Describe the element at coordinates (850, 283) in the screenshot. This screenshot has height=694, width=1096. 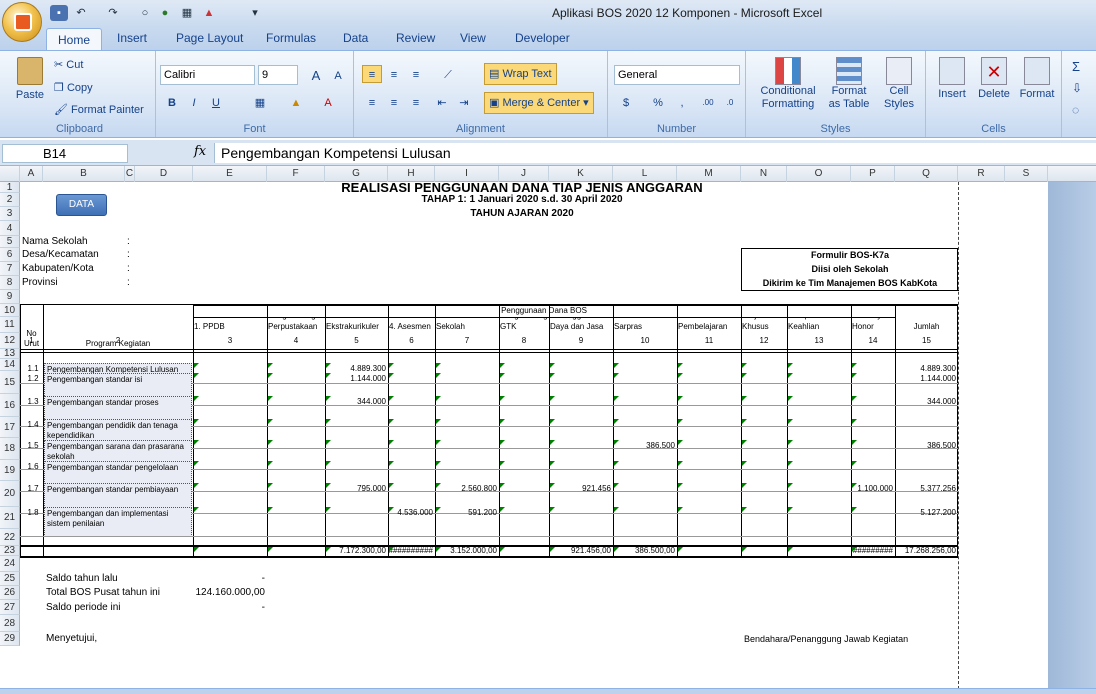
I see `form-box-line: Dikirim ke Tim Manajemen BOS KabKota` at that location.